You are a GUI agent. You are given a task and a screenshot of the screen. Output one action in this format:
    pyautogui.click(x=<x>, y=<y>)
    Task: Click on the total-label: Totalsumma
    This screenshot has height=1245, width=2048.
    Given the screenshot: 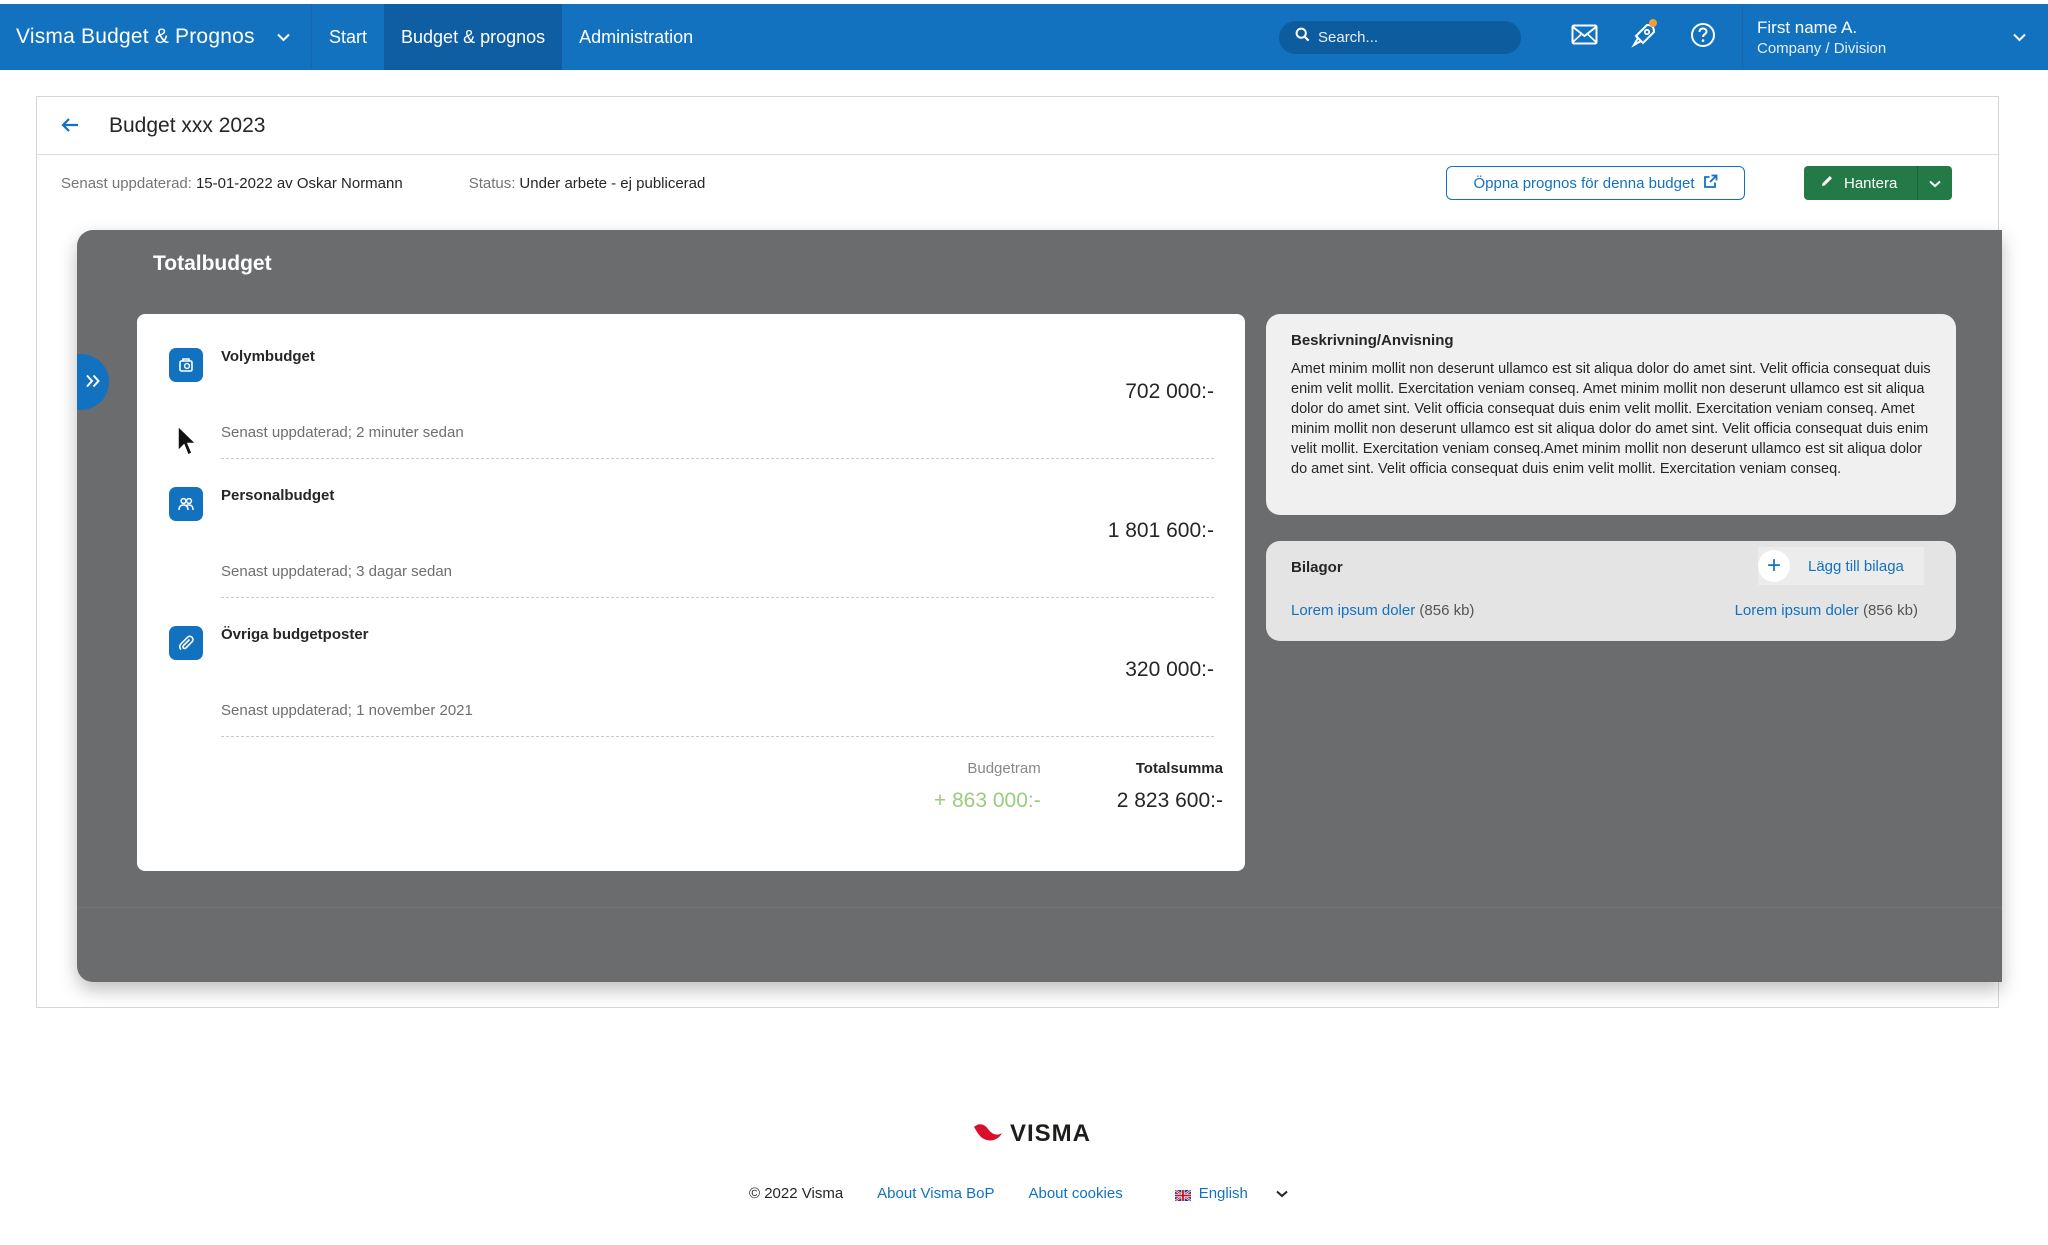 What is the action you would take?
    pyautogui.click(x=1179, y=768)
    